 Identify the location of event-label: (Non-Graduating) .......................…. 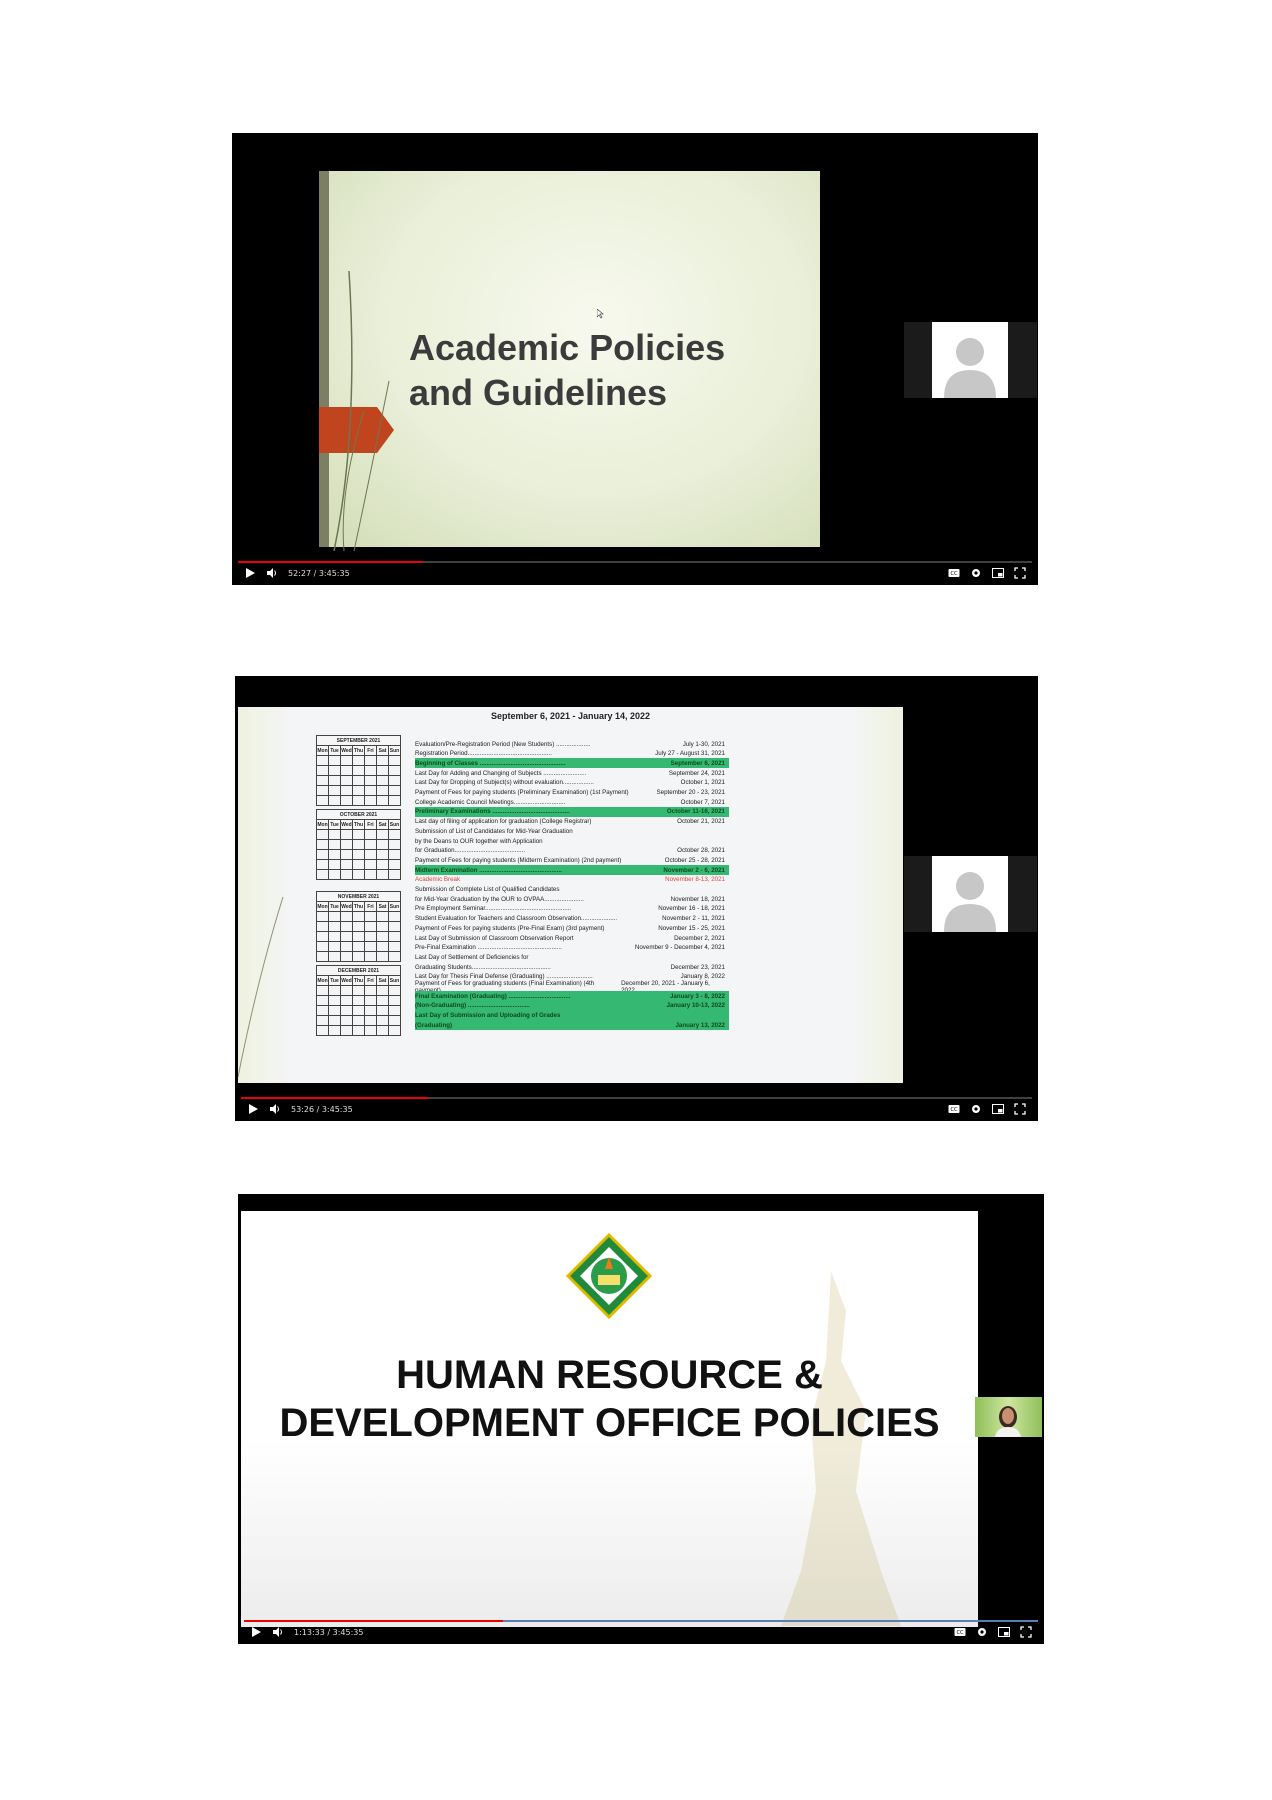
(472, 1006).